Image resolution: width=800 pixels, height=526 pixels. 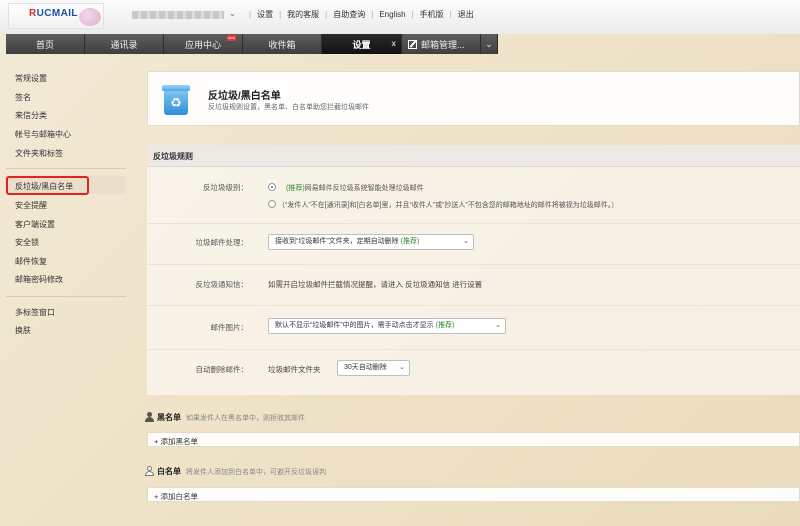 I want to click on spam-handling-select: 接收到“垃圾邮件”文件夹，定期自动删除 (推荐) ⌄, so click(x=371, y=242).